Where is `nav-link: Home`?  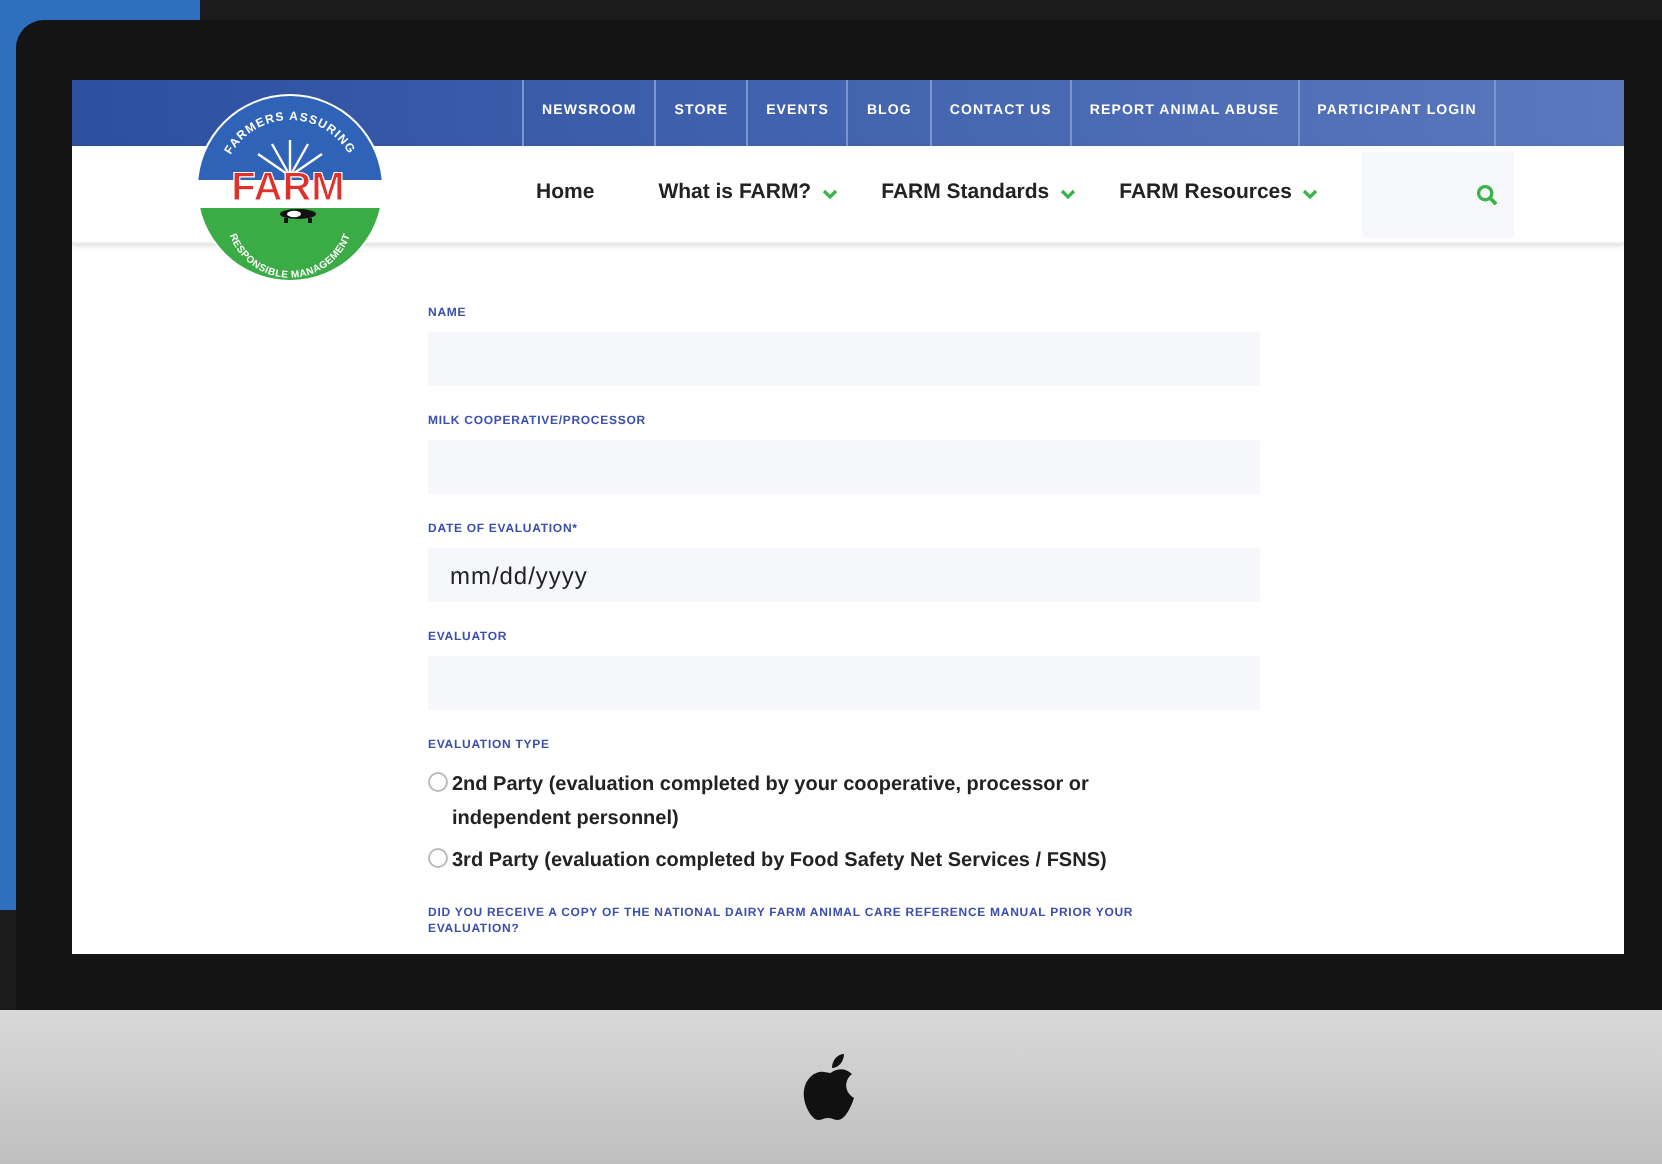 nav-link: Home is located at coordinates (565, 194).